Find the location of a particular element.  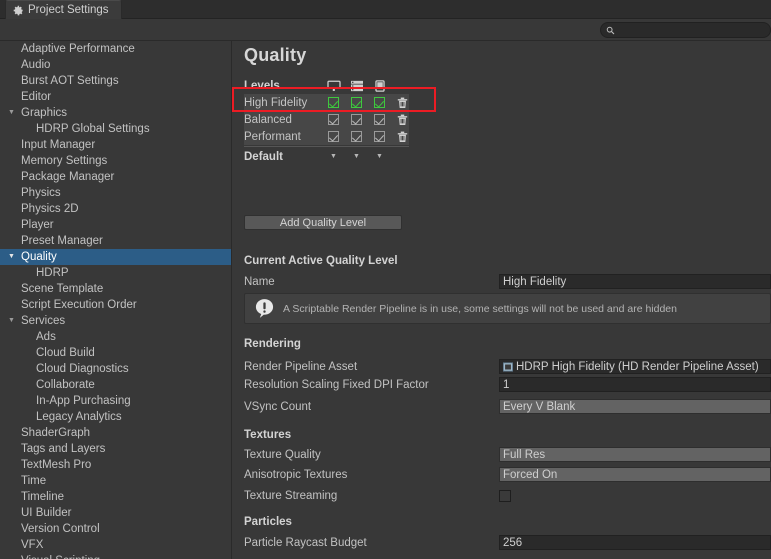

sidebar-item-preset-manager: Preset Manager is located at coordinates (115, 241).